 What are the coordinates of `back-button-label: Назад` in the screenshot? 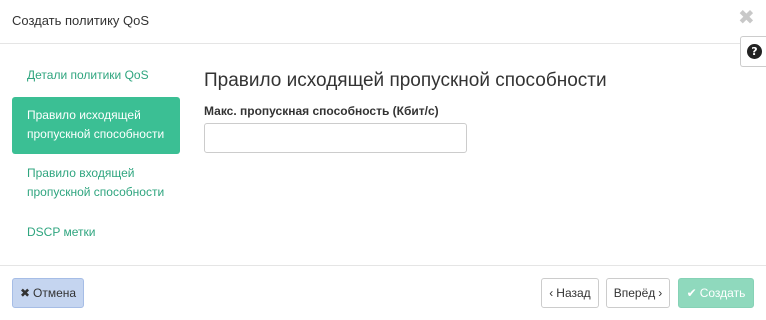 It's located at (573, 293).